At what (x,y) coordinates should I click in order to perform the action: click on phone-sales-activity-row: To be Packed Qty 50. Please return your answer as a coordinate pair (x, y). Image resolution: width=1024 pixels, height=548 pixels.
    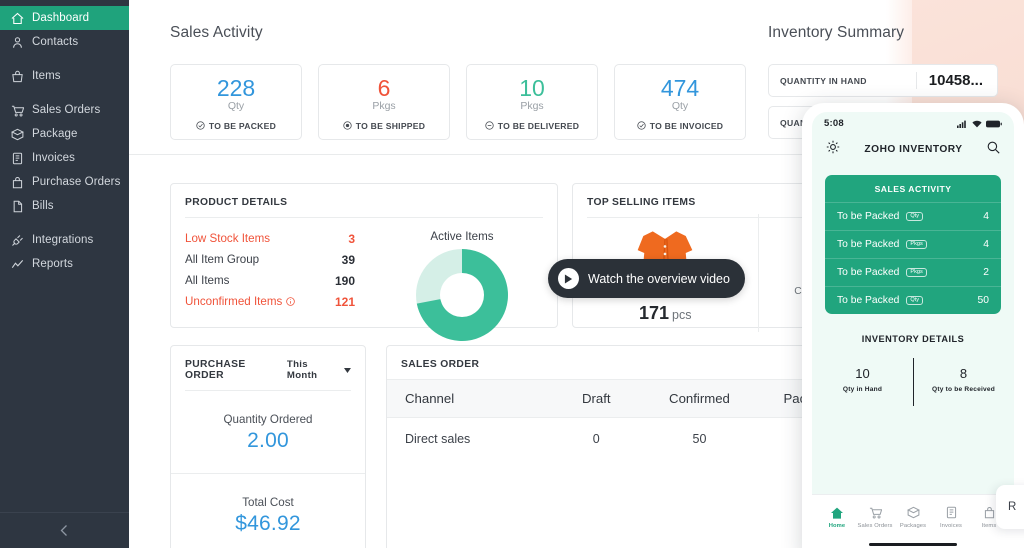
    Looking at the image, I should click on (913, 300).